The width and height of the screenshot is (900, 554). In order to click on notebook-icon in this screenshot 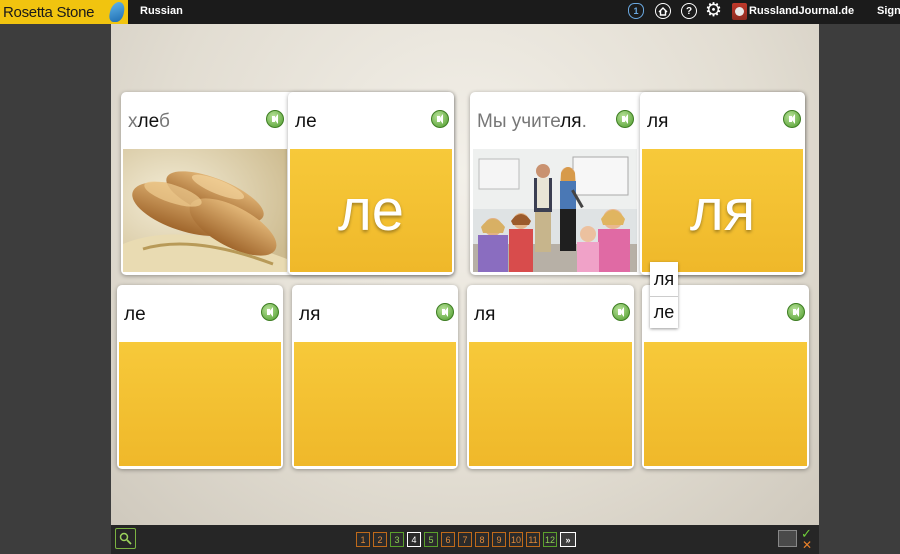, I will do `click(787, 538)`.